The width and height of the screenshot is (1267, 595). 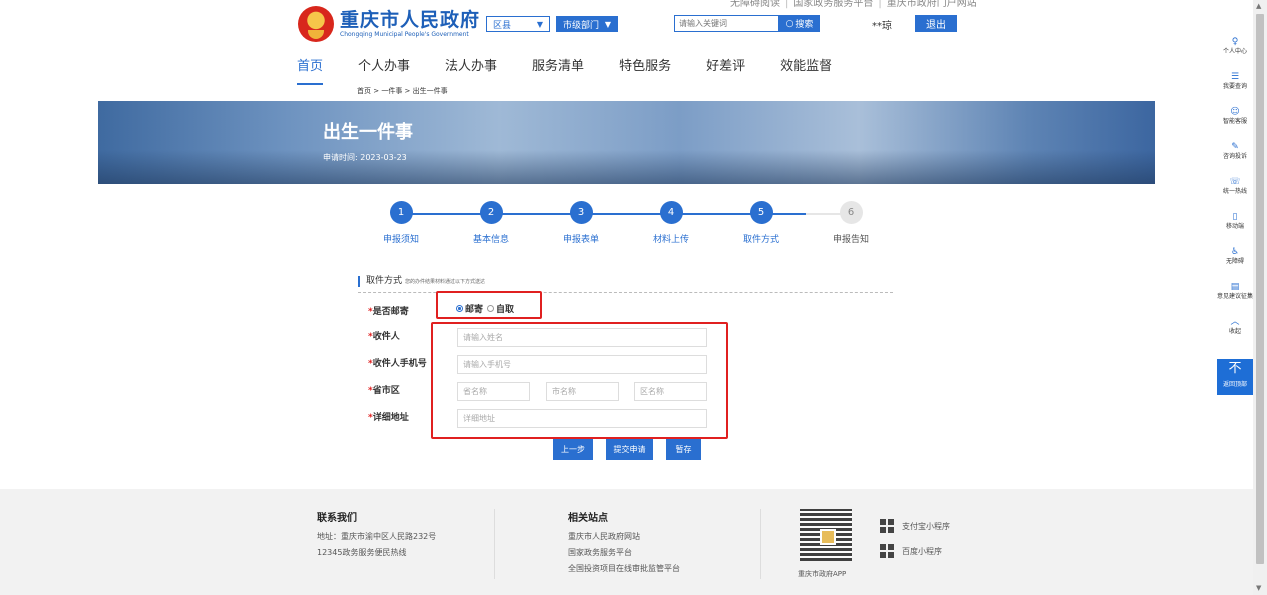 What do you see at coordinates (383, 157) in the screenshot?
I see `apply-date-value: 2023-03-23` at bounding box center [383, 157].